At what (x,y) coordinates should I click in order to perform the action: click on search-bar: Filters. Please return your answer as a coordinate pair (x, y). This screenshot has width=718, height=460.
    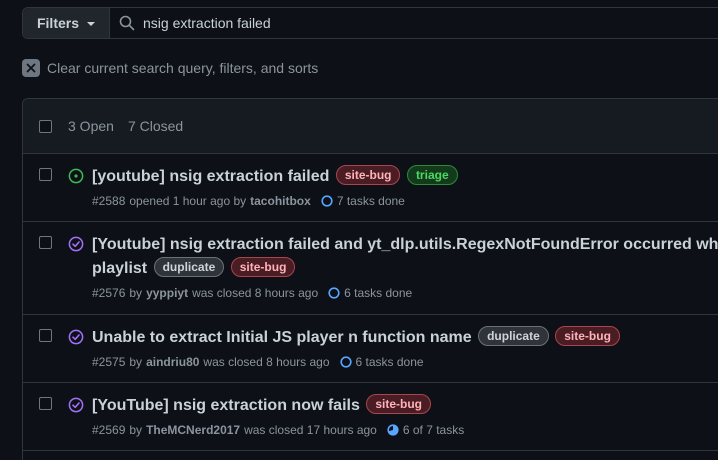
    Looking at the image, I should click on (370, 23).